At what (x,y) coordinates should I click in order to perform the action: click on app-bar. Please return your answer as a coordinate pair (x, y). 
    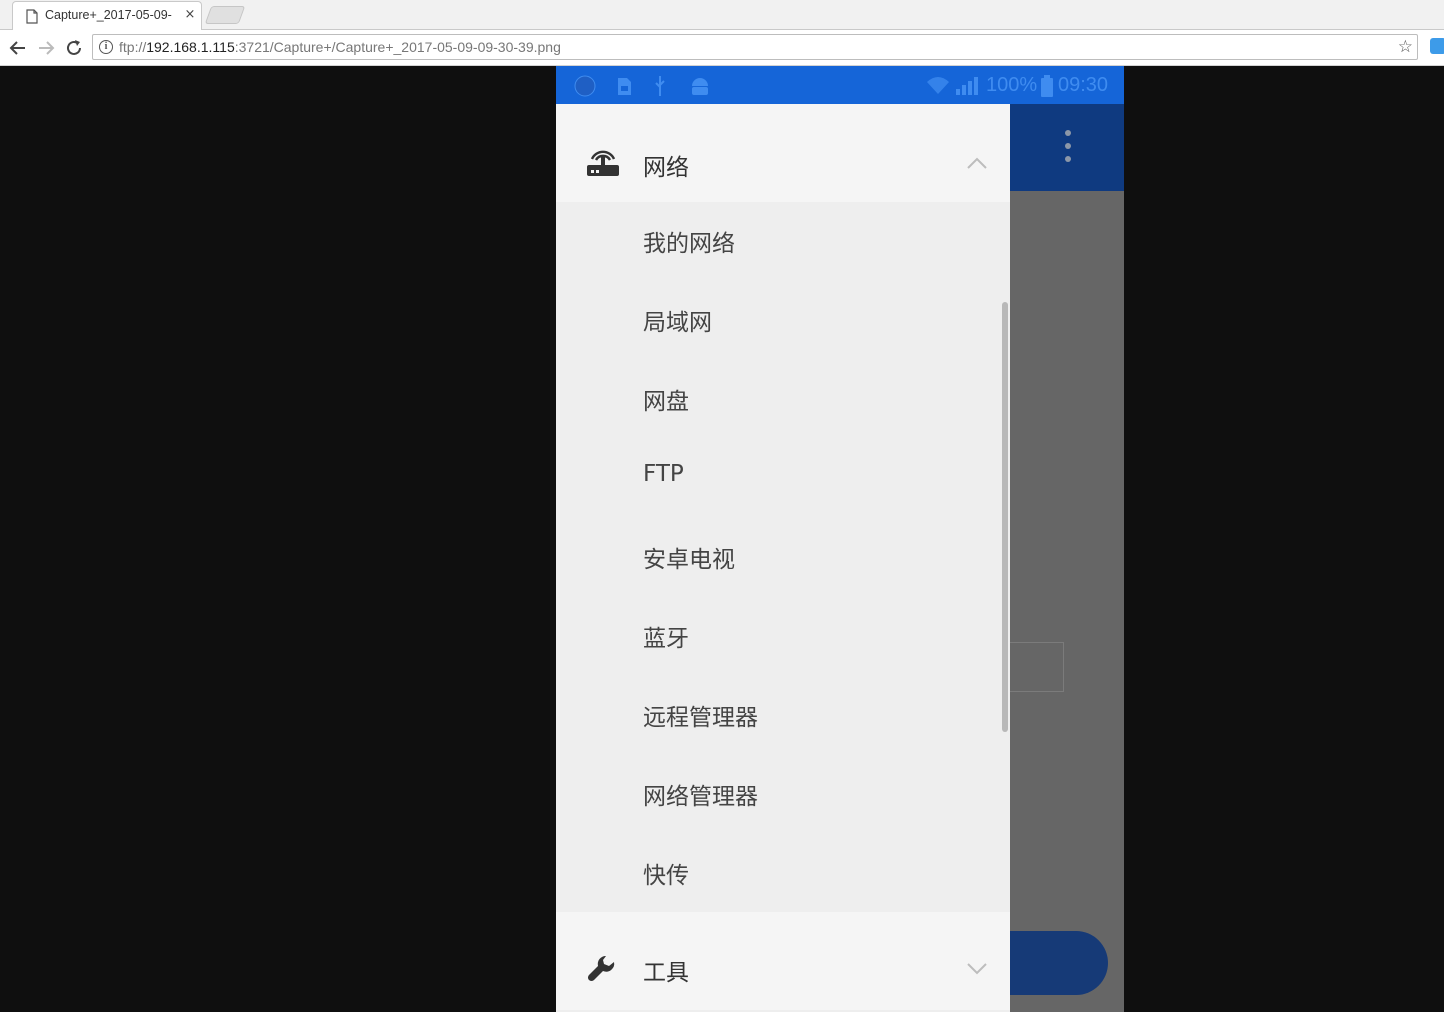
    Looking at the image, I should click on (1067, 147).